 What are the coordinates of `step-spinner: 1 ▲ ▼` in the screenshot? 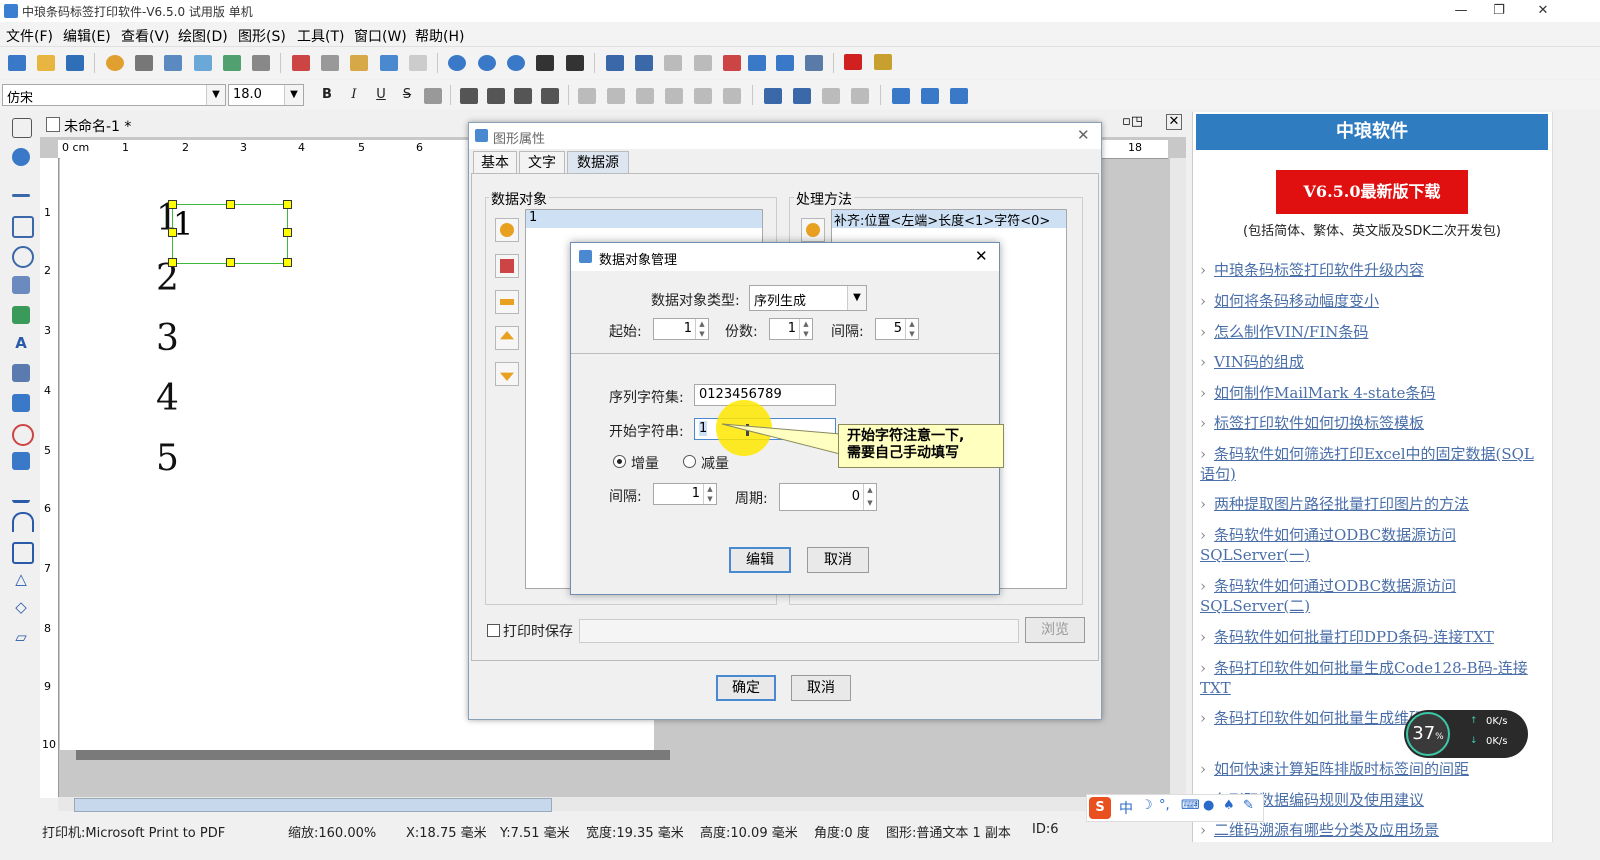 It's located at (685, 494).